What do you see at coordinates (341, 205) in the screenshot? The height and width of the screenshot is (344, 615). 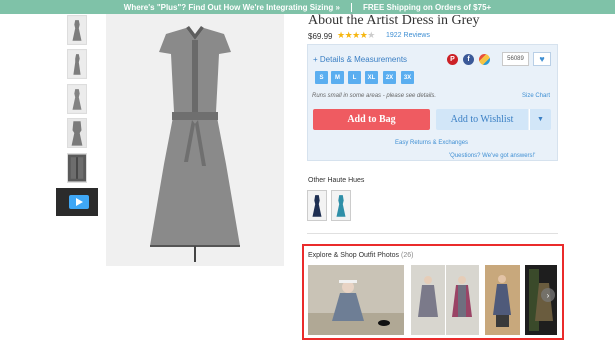 I see `hue-swatch-teal` at bounding box center [341, 205].